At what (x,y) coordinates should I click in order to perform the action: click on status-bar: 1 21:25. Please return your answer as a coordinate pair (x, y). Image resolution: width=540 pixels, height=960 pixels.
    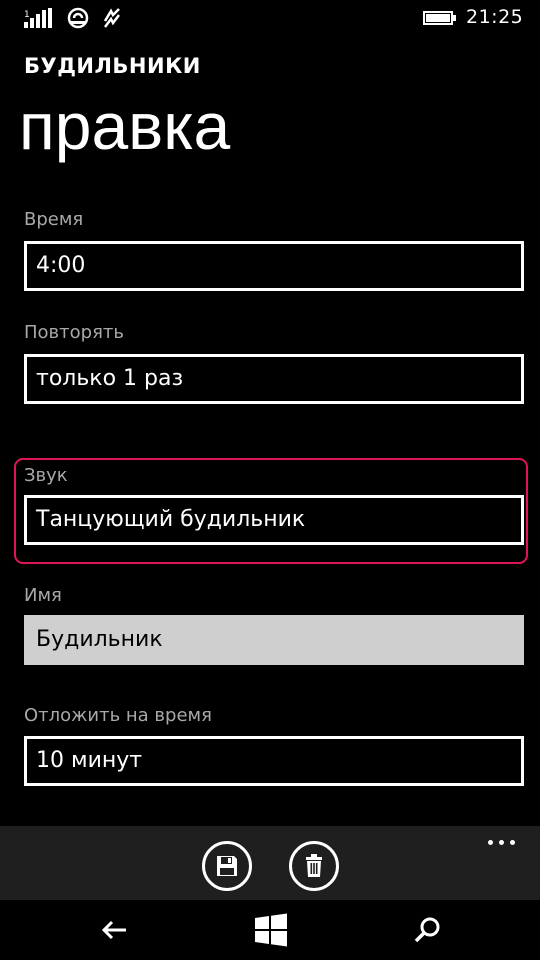
    Looking at the image, I should click on (270, 18).